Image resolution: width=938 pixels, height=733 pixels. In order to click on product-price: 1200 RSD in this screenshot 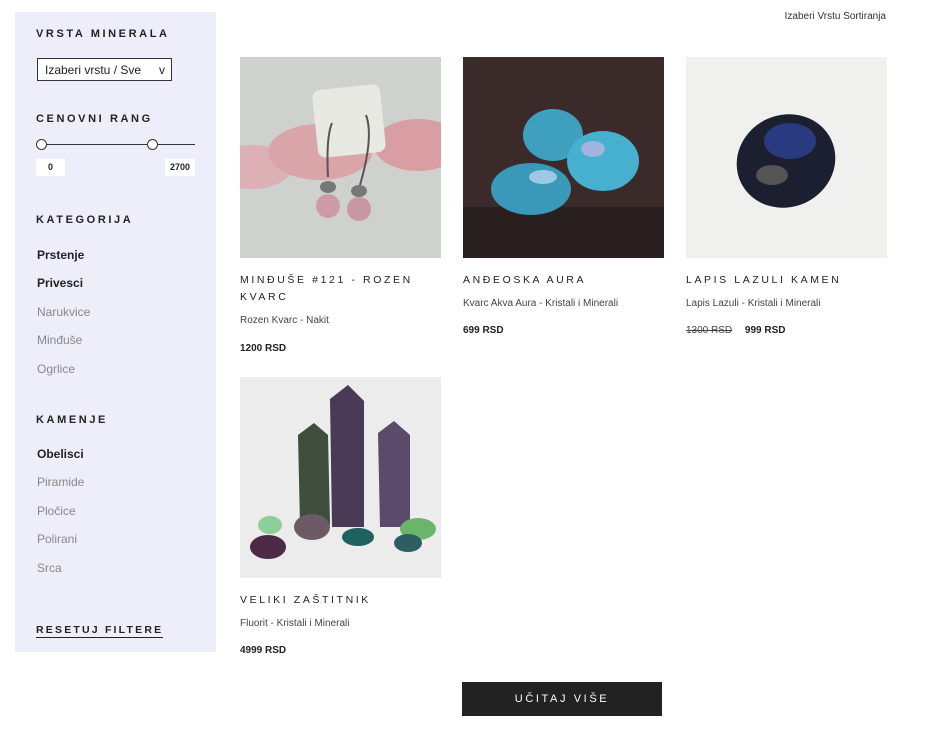, I will do `click(263, 348)`.